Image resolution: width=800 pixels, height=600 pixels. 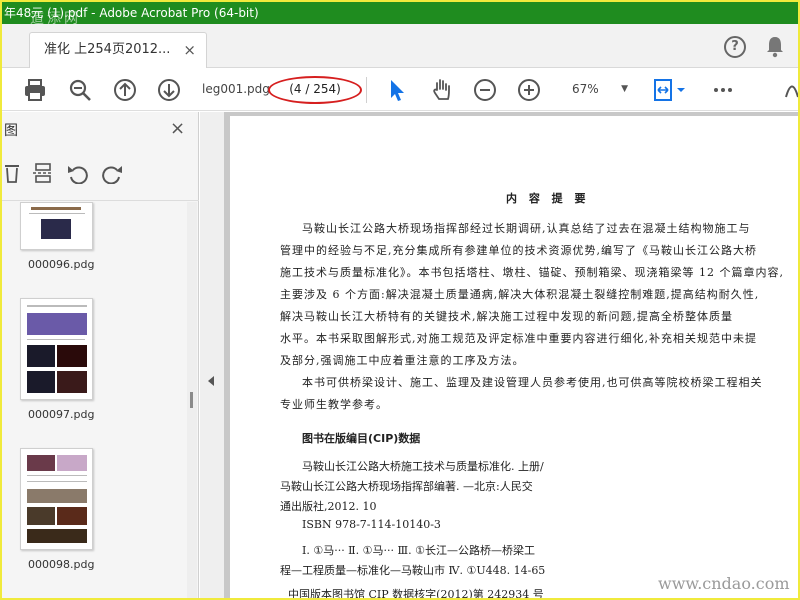 What do you see at coordinates (529, 90) in the screenshot?
I see `zoom-plus-icon` at bounding box center [529, 90].